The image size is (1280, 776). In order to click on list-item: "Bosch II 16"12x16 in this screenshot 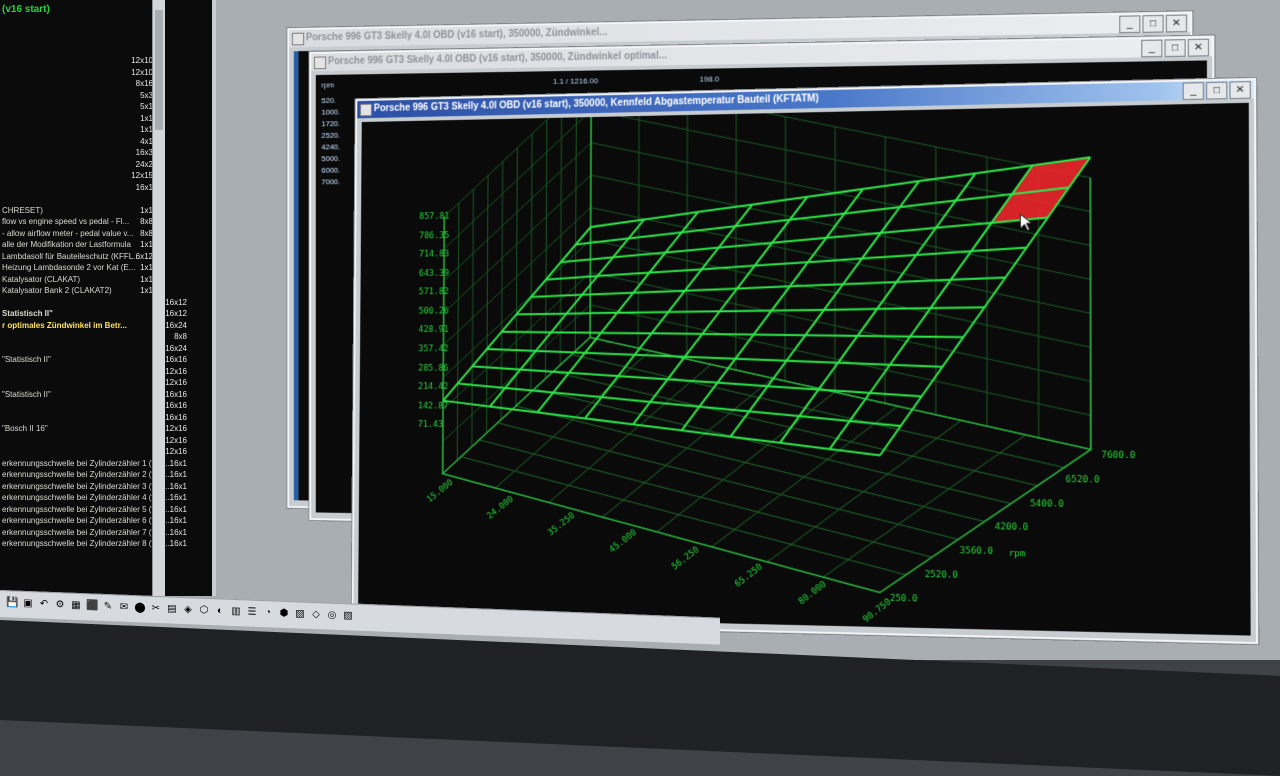, I will do `click(102, 430)`.